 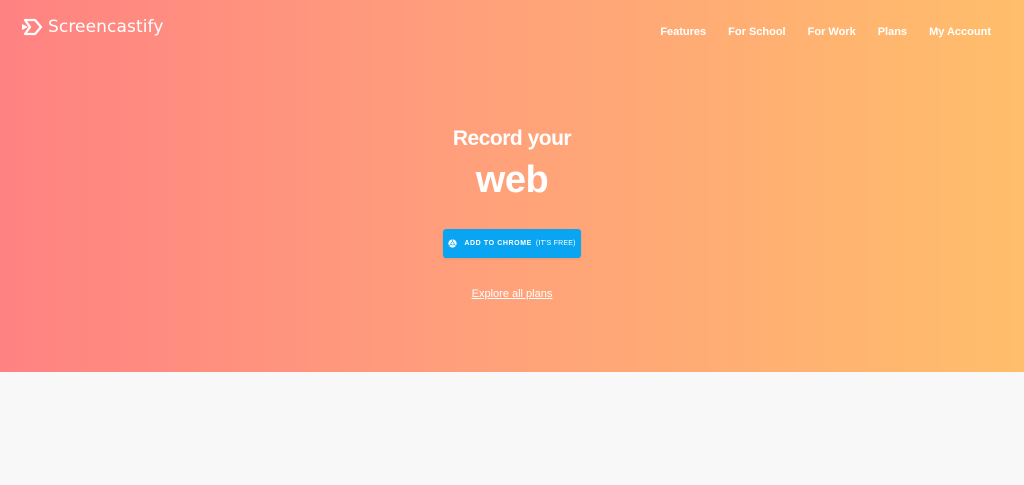 What do you see at coordinates (106, 27) in the screenshot?
I see `brand-logo-text: Screencastify` at bounding box center [106, 27].